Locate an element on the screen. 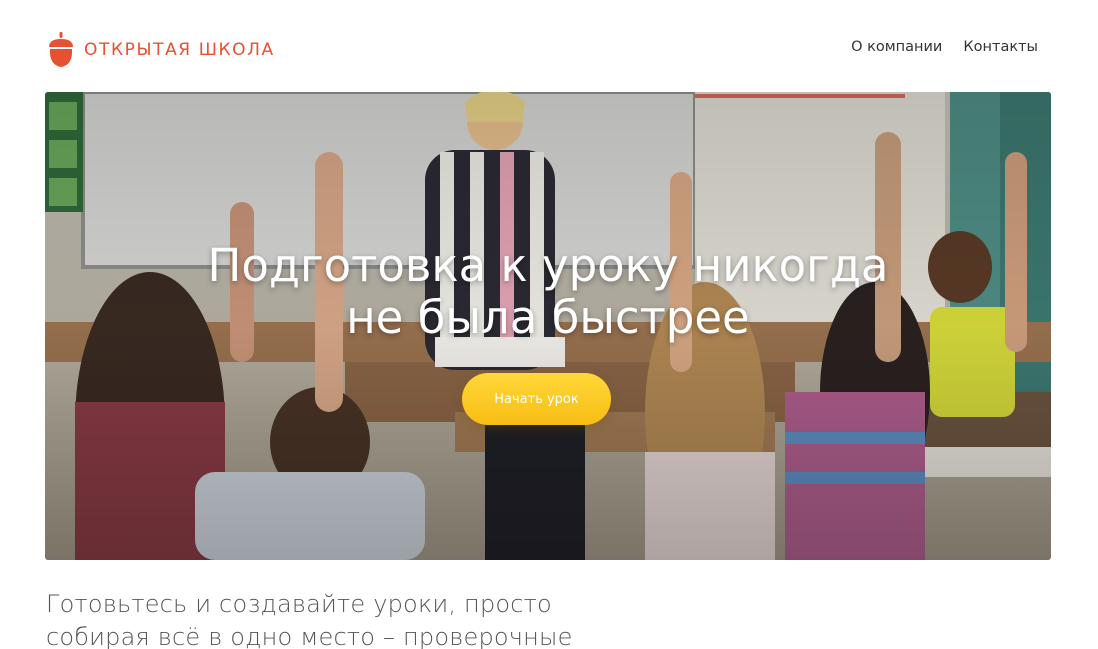 Image resolution: width=1098 pixels, height=649 pixels. brand-logo: ОТКРЫТАЯ ШКОЛА is located at coordinates (160, 50).